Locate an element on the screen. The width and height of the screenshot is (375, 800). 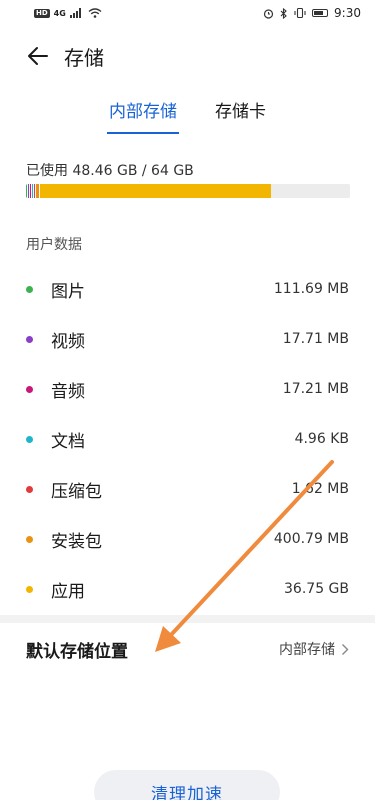
item-label: 安装包 is located at coordinates (76, 541).